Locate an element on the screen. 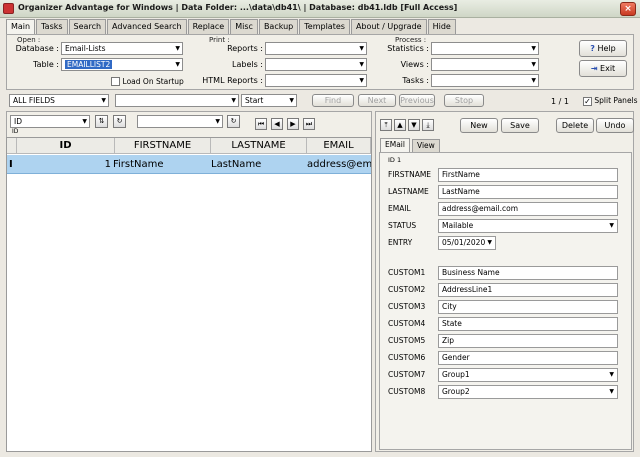 The width and height of the screenshot is (640, 457). previous-record-icon: ◀ is located at coordinates (277, 124).